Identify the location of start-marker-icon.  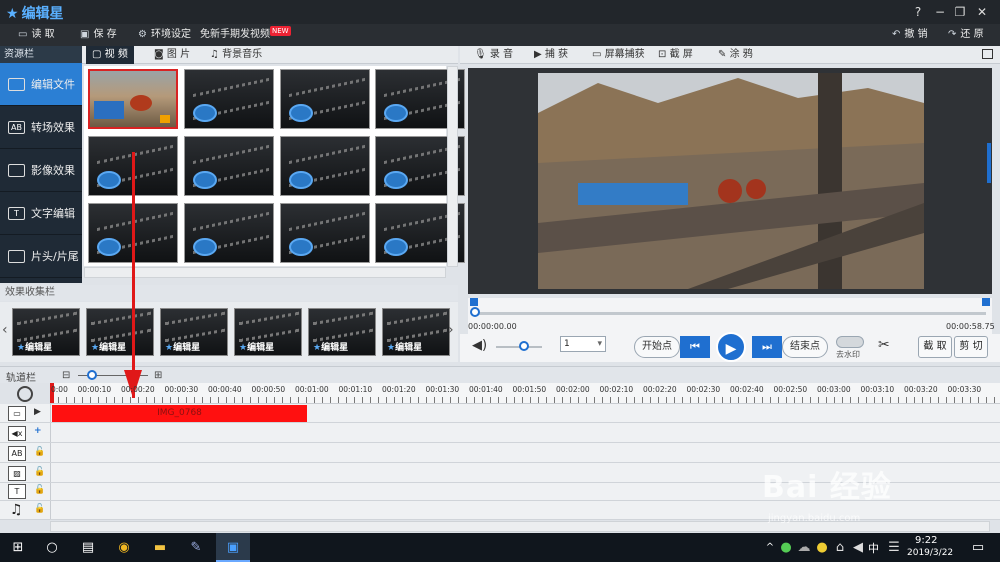
(474, 302).